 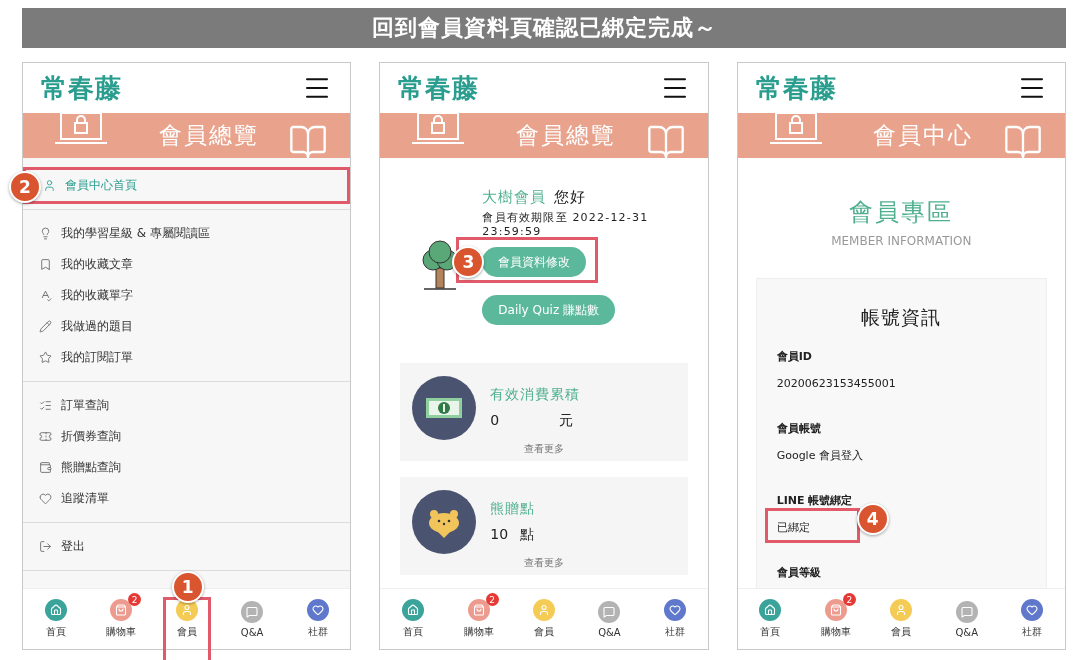 What do you see at coordinates (513, 509) in the screenshot?
I see `card-title: 熊贈點` at bounding box center [513, 509].